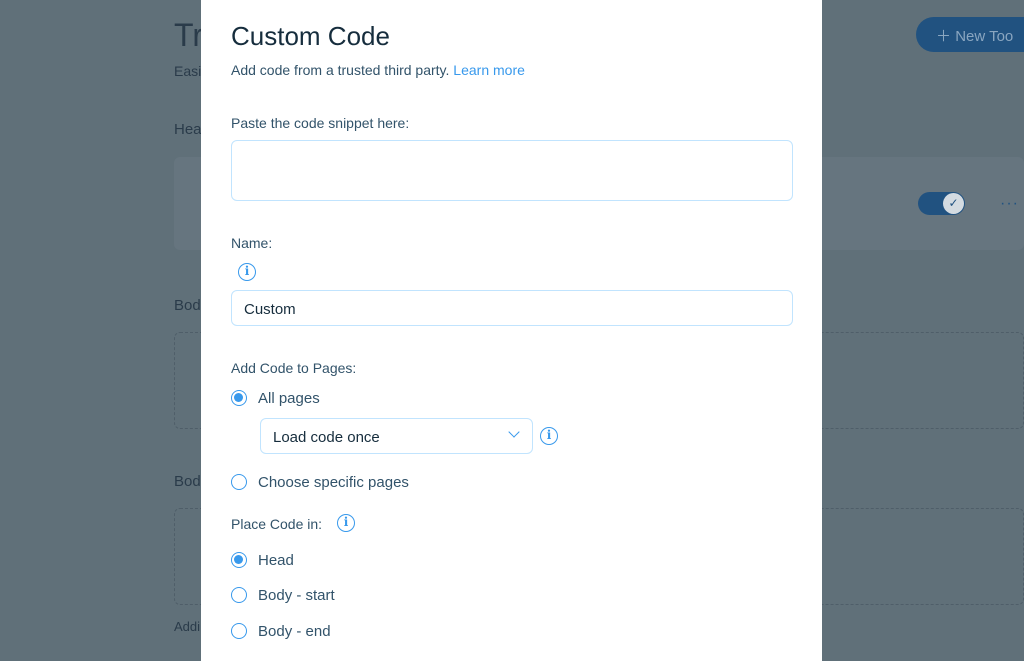 The height and width of the screenshot is (661, 1024). What do you see at coordinates (239, 631) in the screenshot?
I see `radio-body-end` at bounding box center [239, 631].